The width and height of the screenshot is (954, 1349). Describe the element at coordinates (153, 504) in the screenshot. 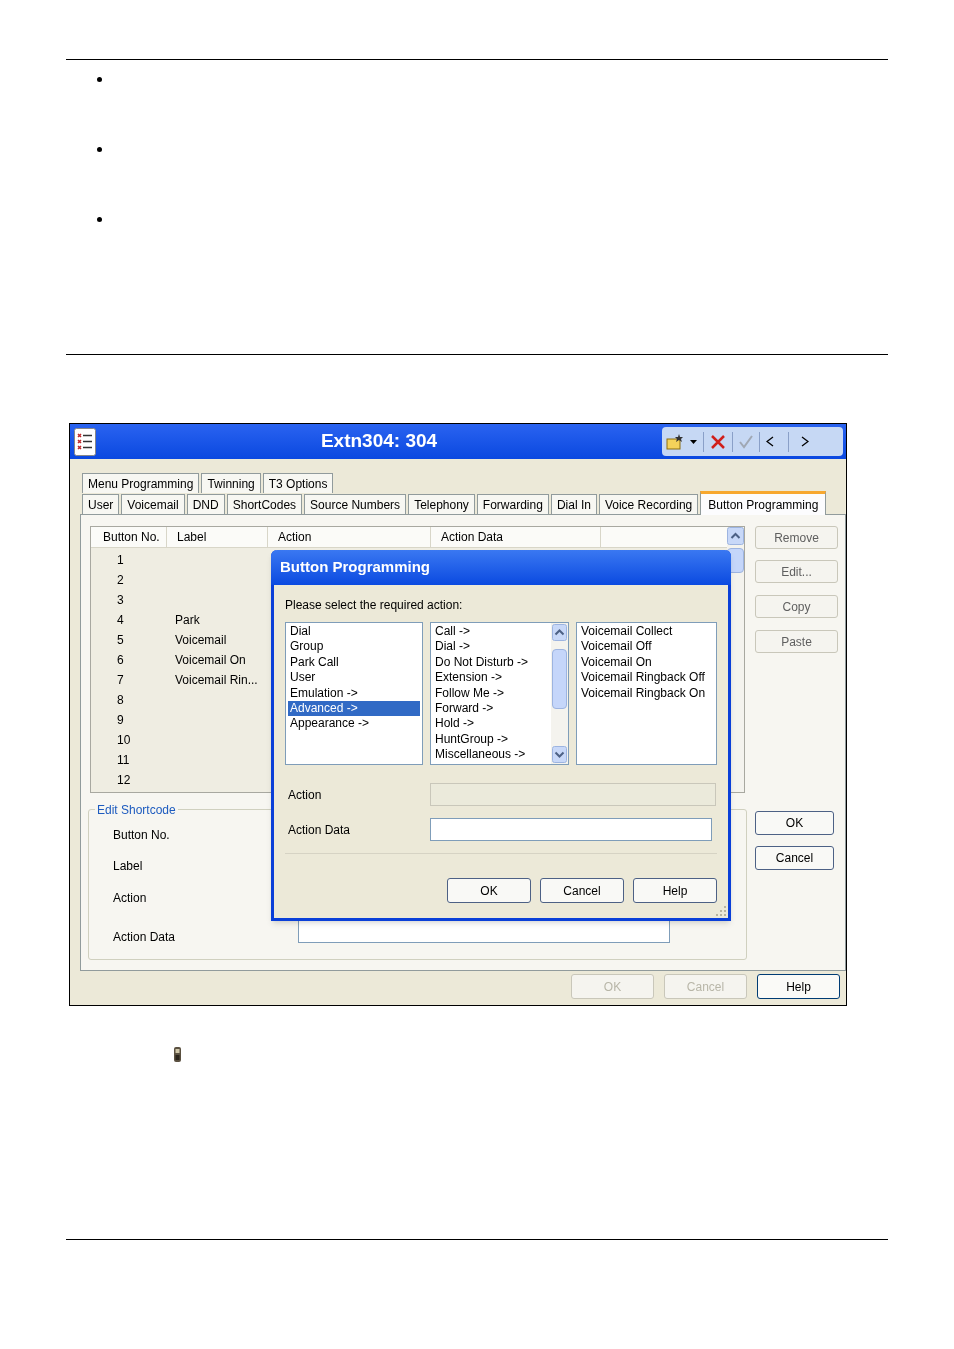

I see `tab: Voicemail` at that location.